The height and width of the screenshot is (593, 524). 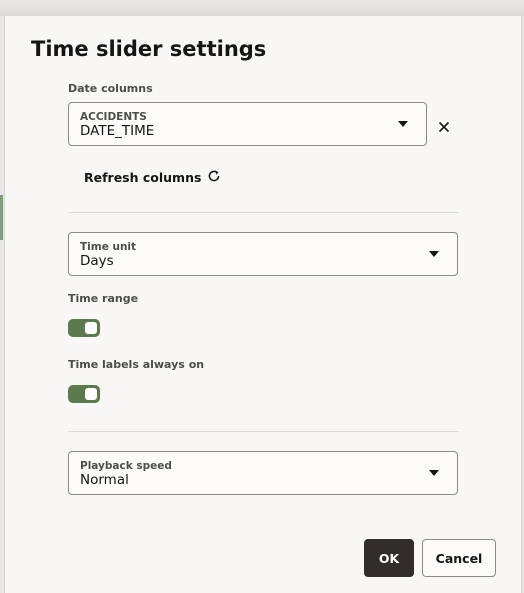 I want to click on time-labels-always-on-label: Time labels always on, so click(x=136, y=364).